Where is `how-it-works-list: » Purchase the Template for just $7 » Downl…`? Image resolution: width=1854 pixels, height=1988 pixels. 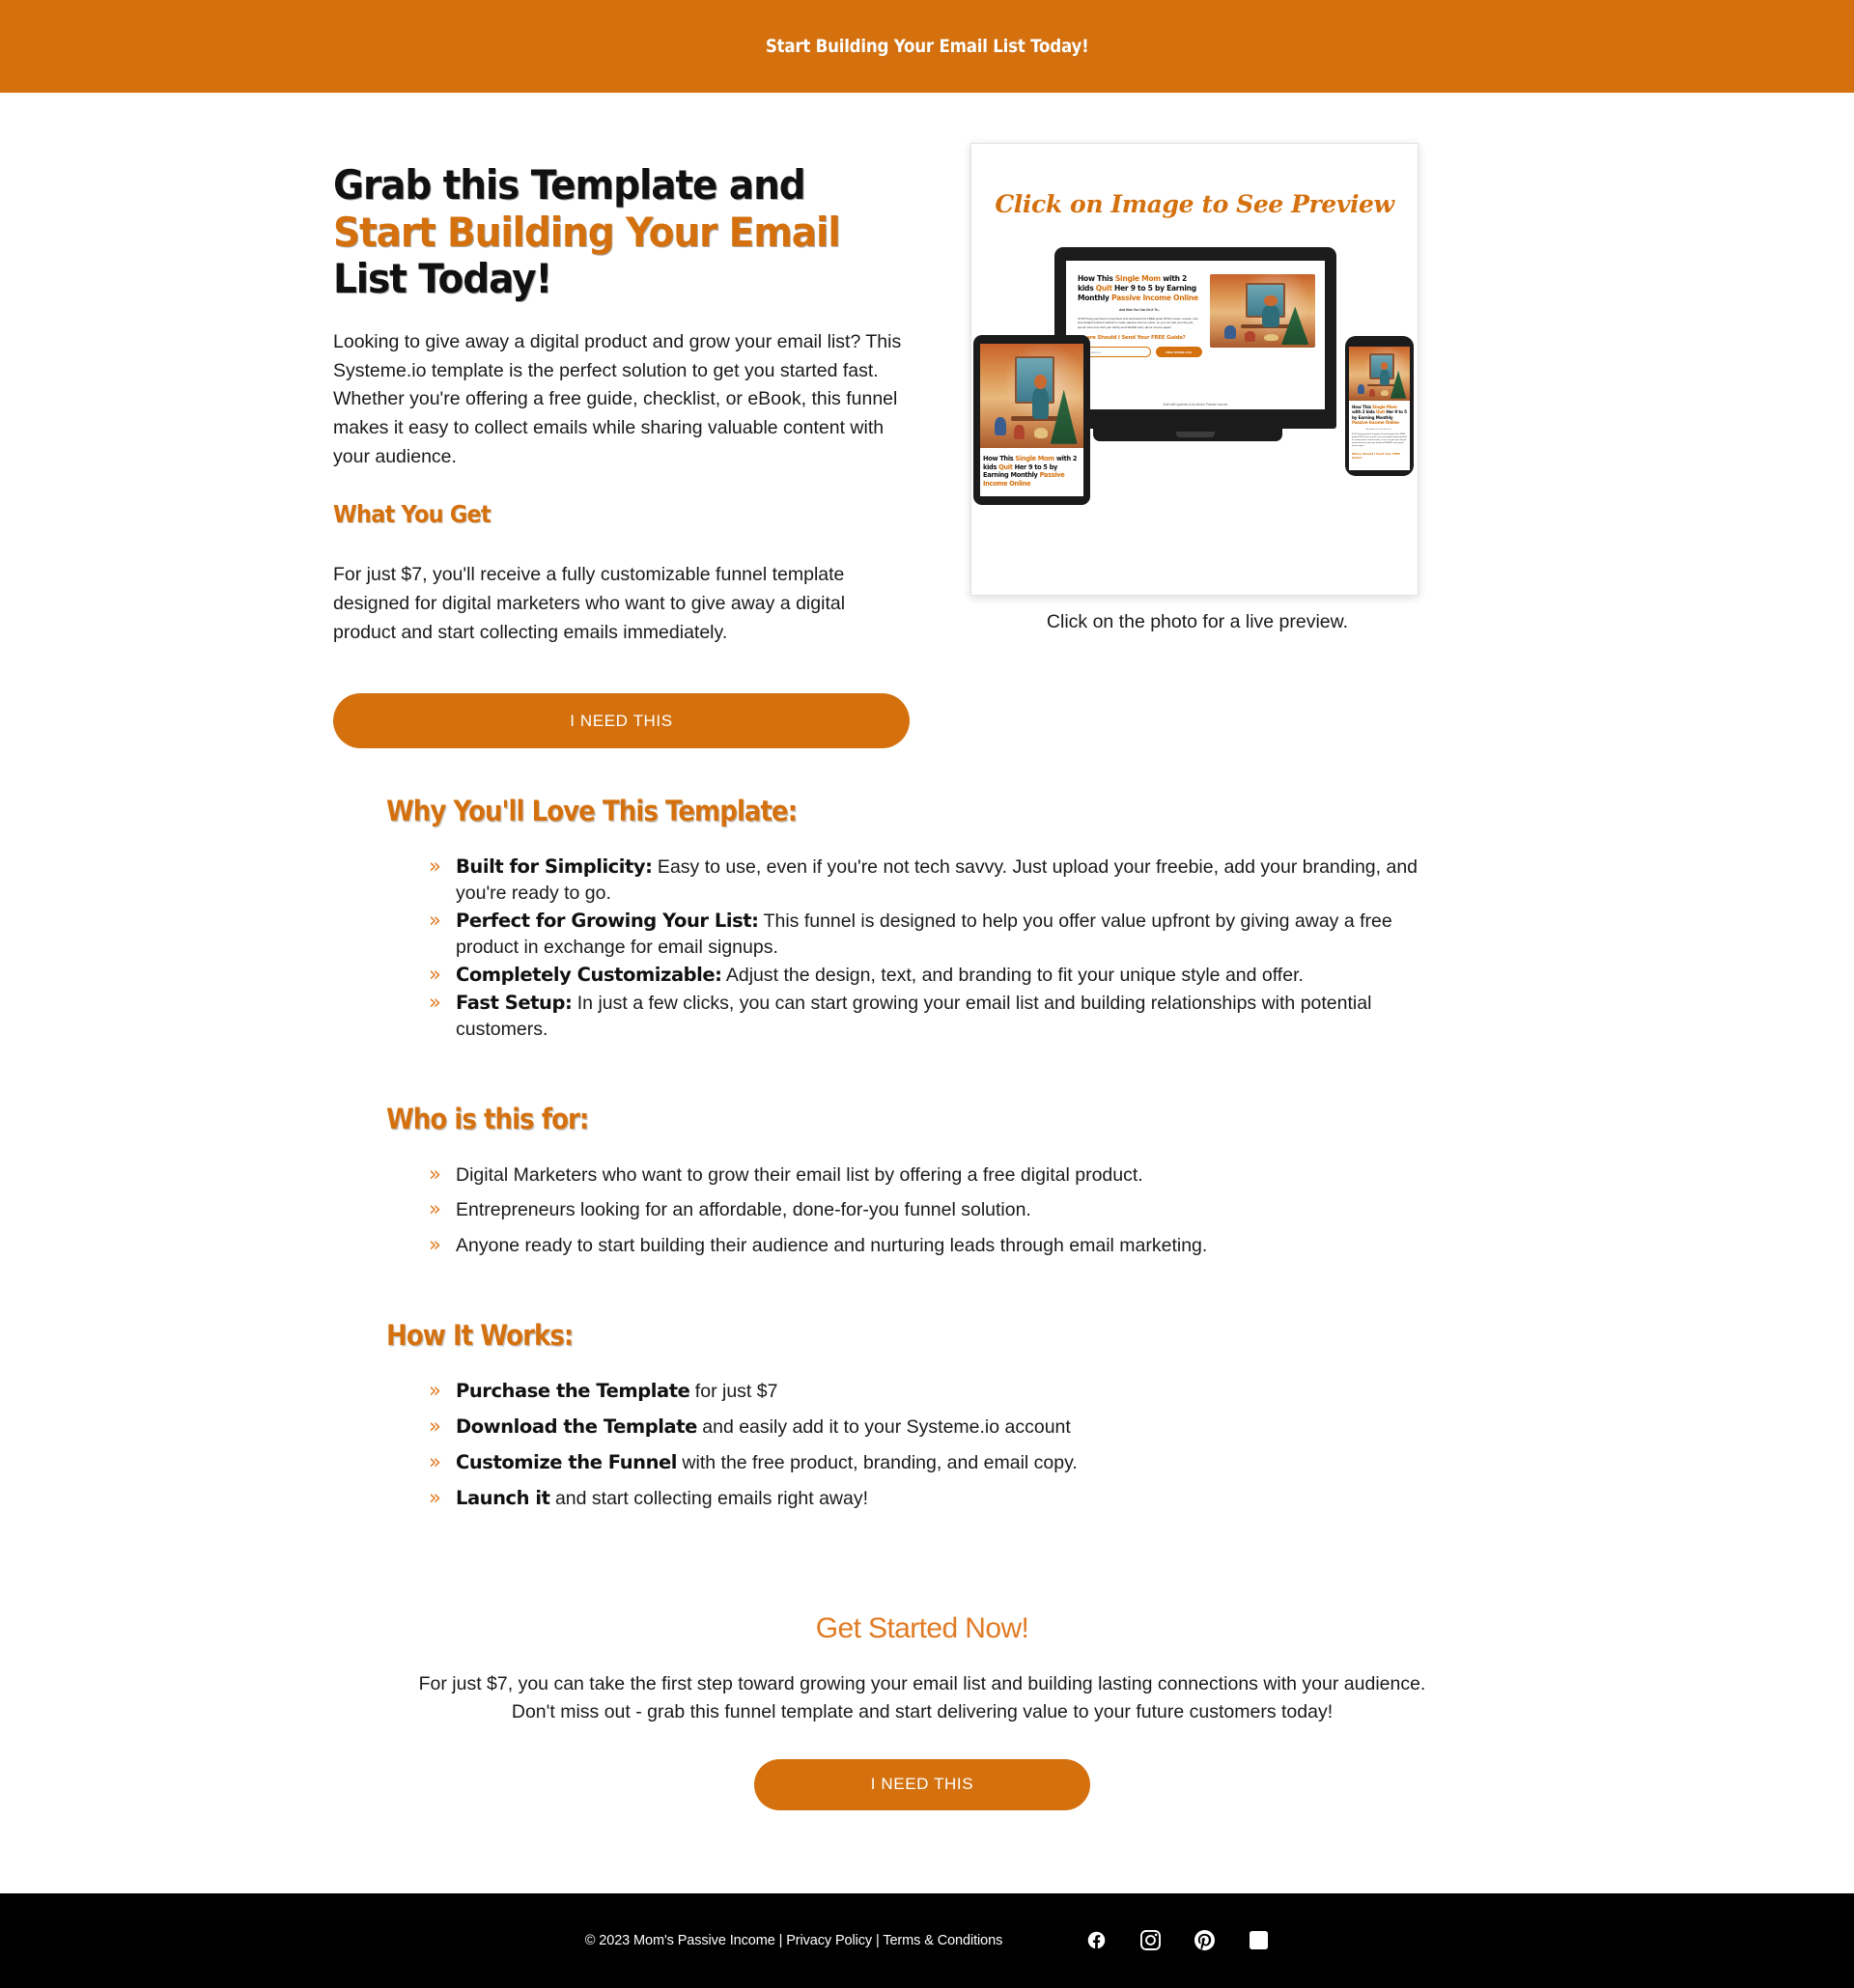
how-it-works-list: » Purchase the Template for just $7 » Downl… is located at coordinates (922, 1446).